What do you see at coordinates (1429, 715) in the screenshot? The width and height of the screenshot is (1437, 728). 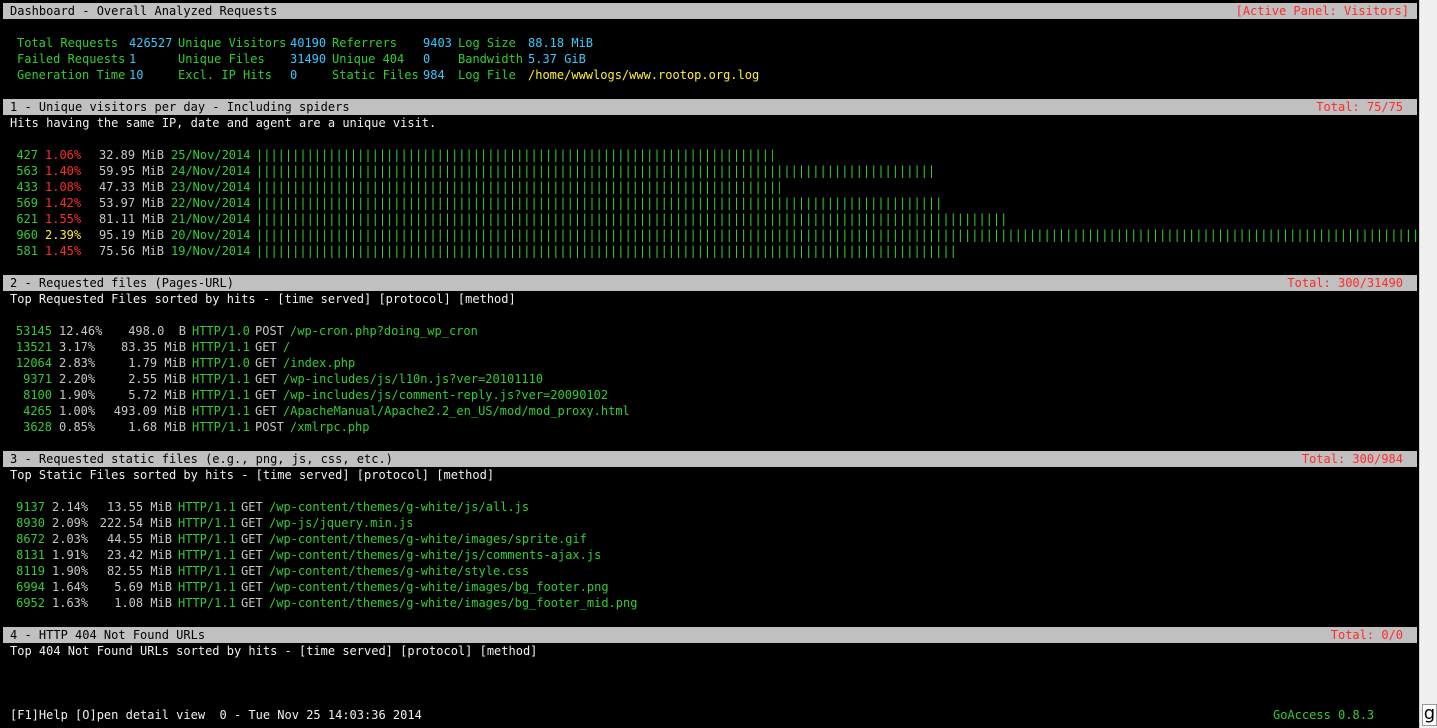 I see `scrollbar-thumb: g` at bounding box center [1429, 715].